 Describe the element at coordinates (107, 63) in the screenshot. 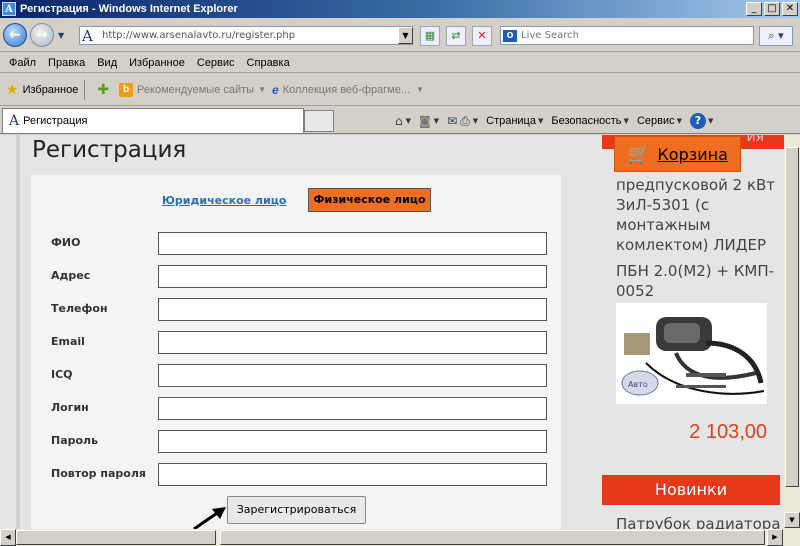

I see `menu-view: Вид` at that location.